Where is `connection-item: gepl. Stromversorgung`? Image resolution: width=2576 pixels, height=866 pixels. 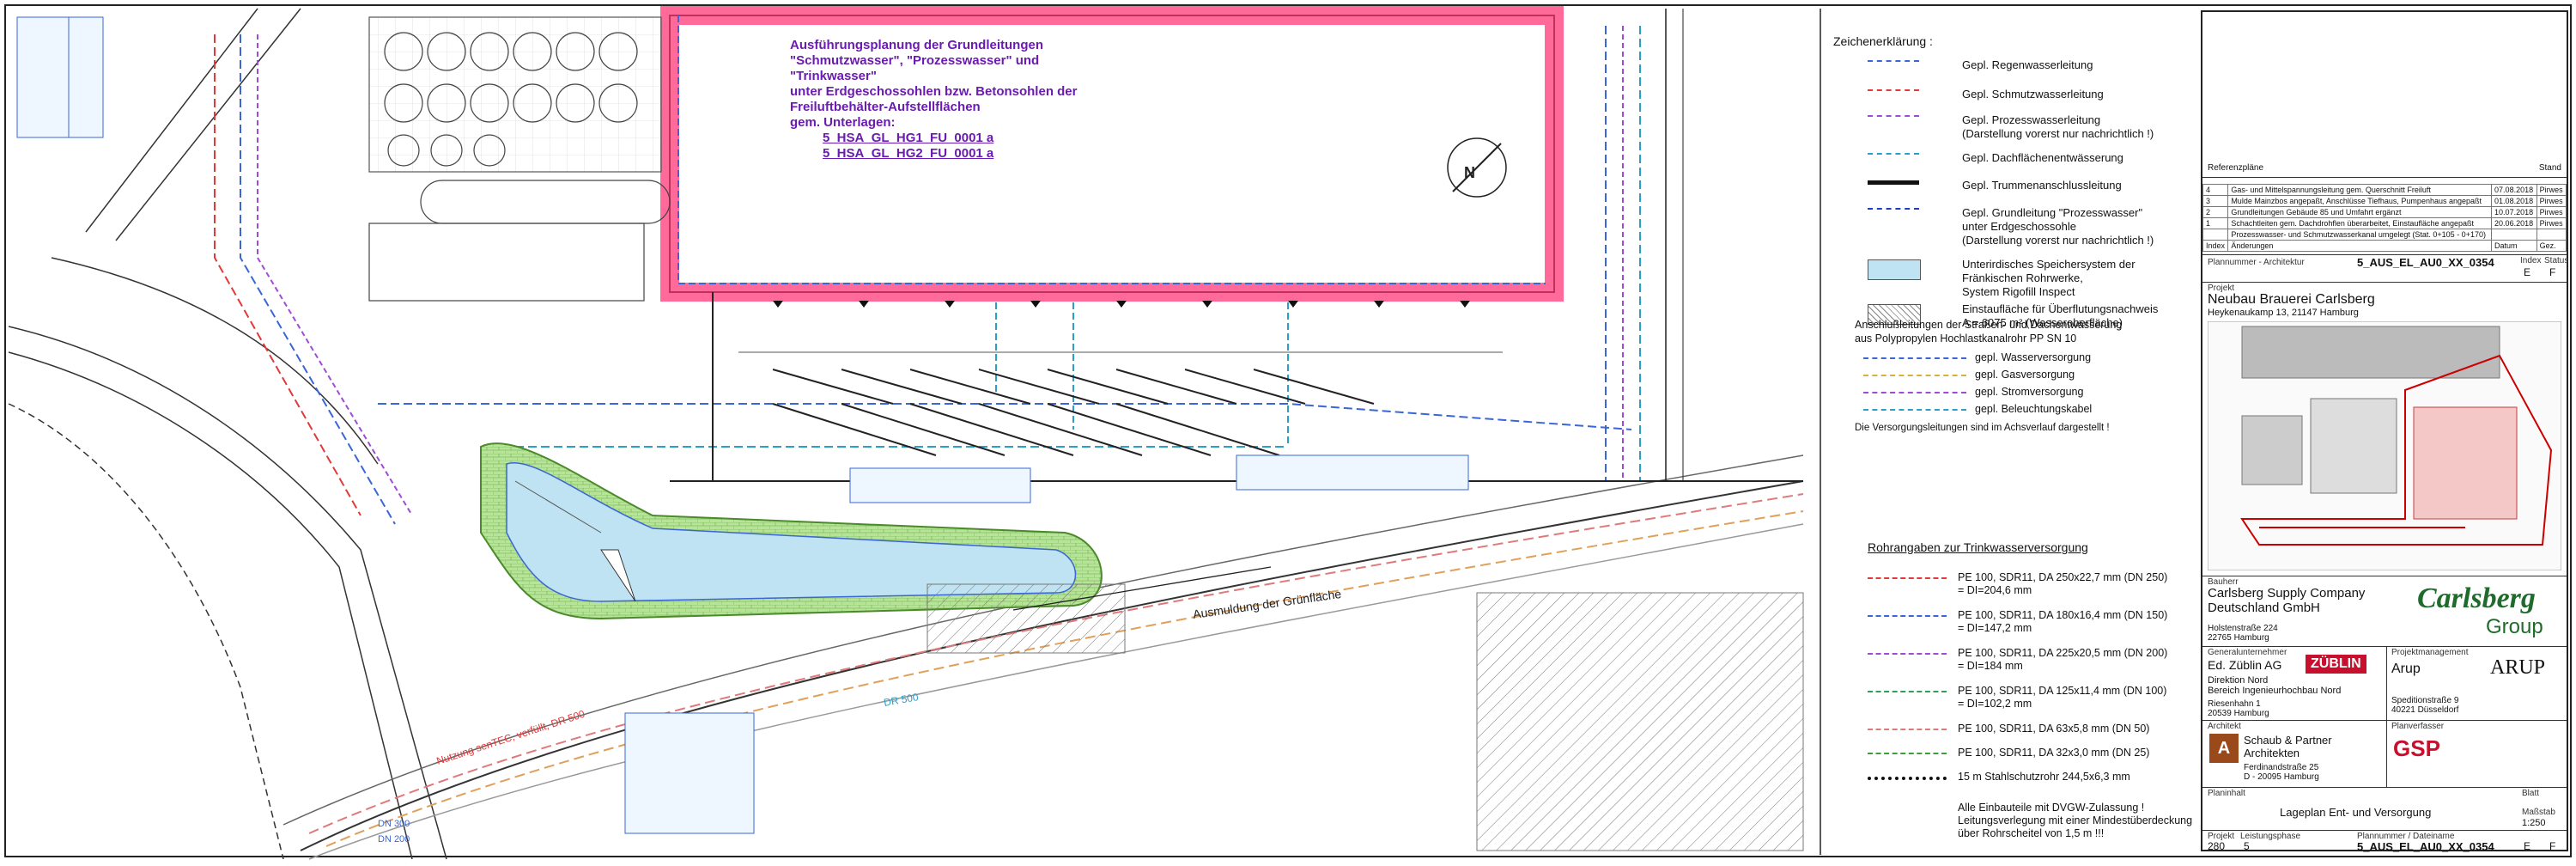 connection-item: gepl. Stromversorgung is located at coordinates (2026, 393).